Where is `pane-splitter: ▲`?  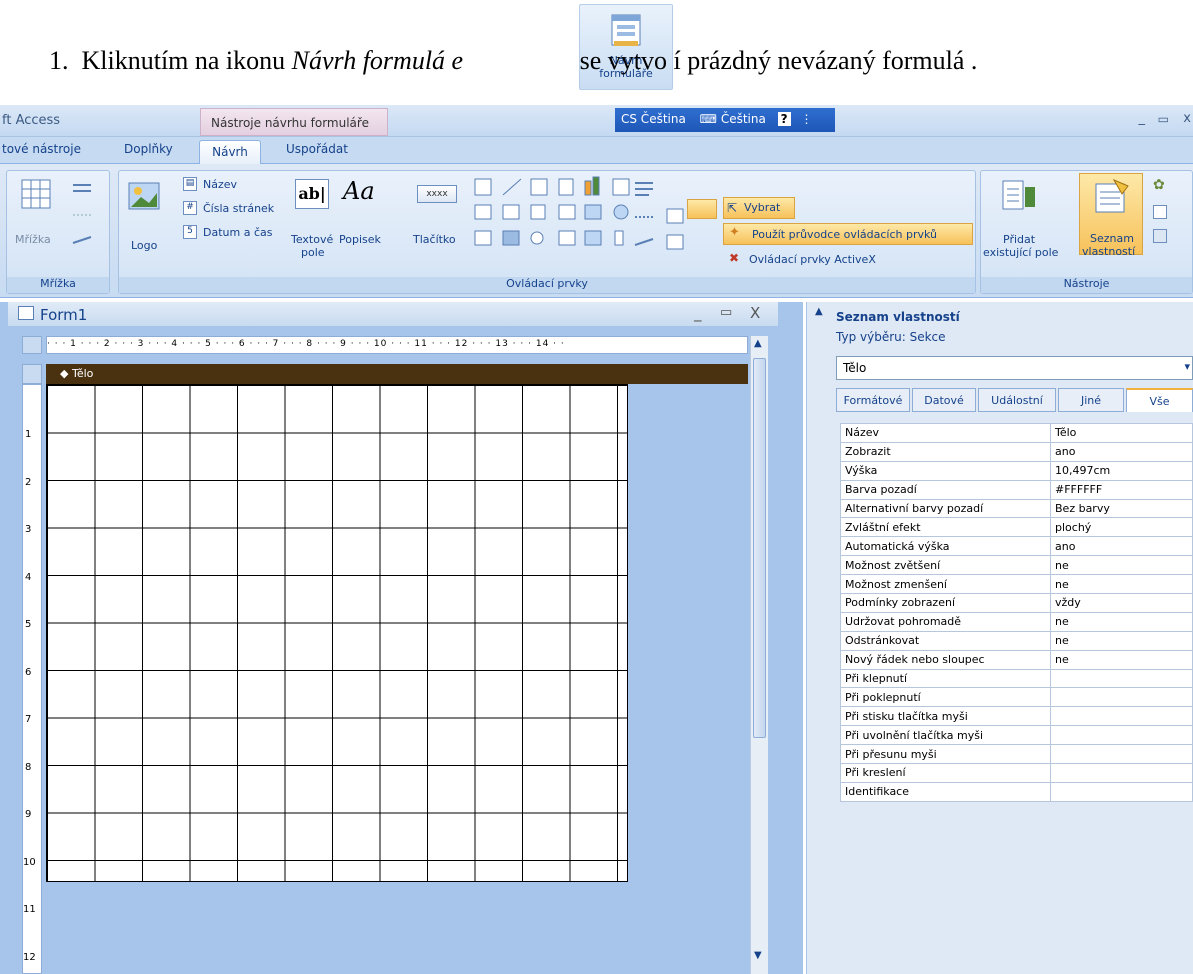
pane-splitter: ▲ is located at coordinates (819, 638).